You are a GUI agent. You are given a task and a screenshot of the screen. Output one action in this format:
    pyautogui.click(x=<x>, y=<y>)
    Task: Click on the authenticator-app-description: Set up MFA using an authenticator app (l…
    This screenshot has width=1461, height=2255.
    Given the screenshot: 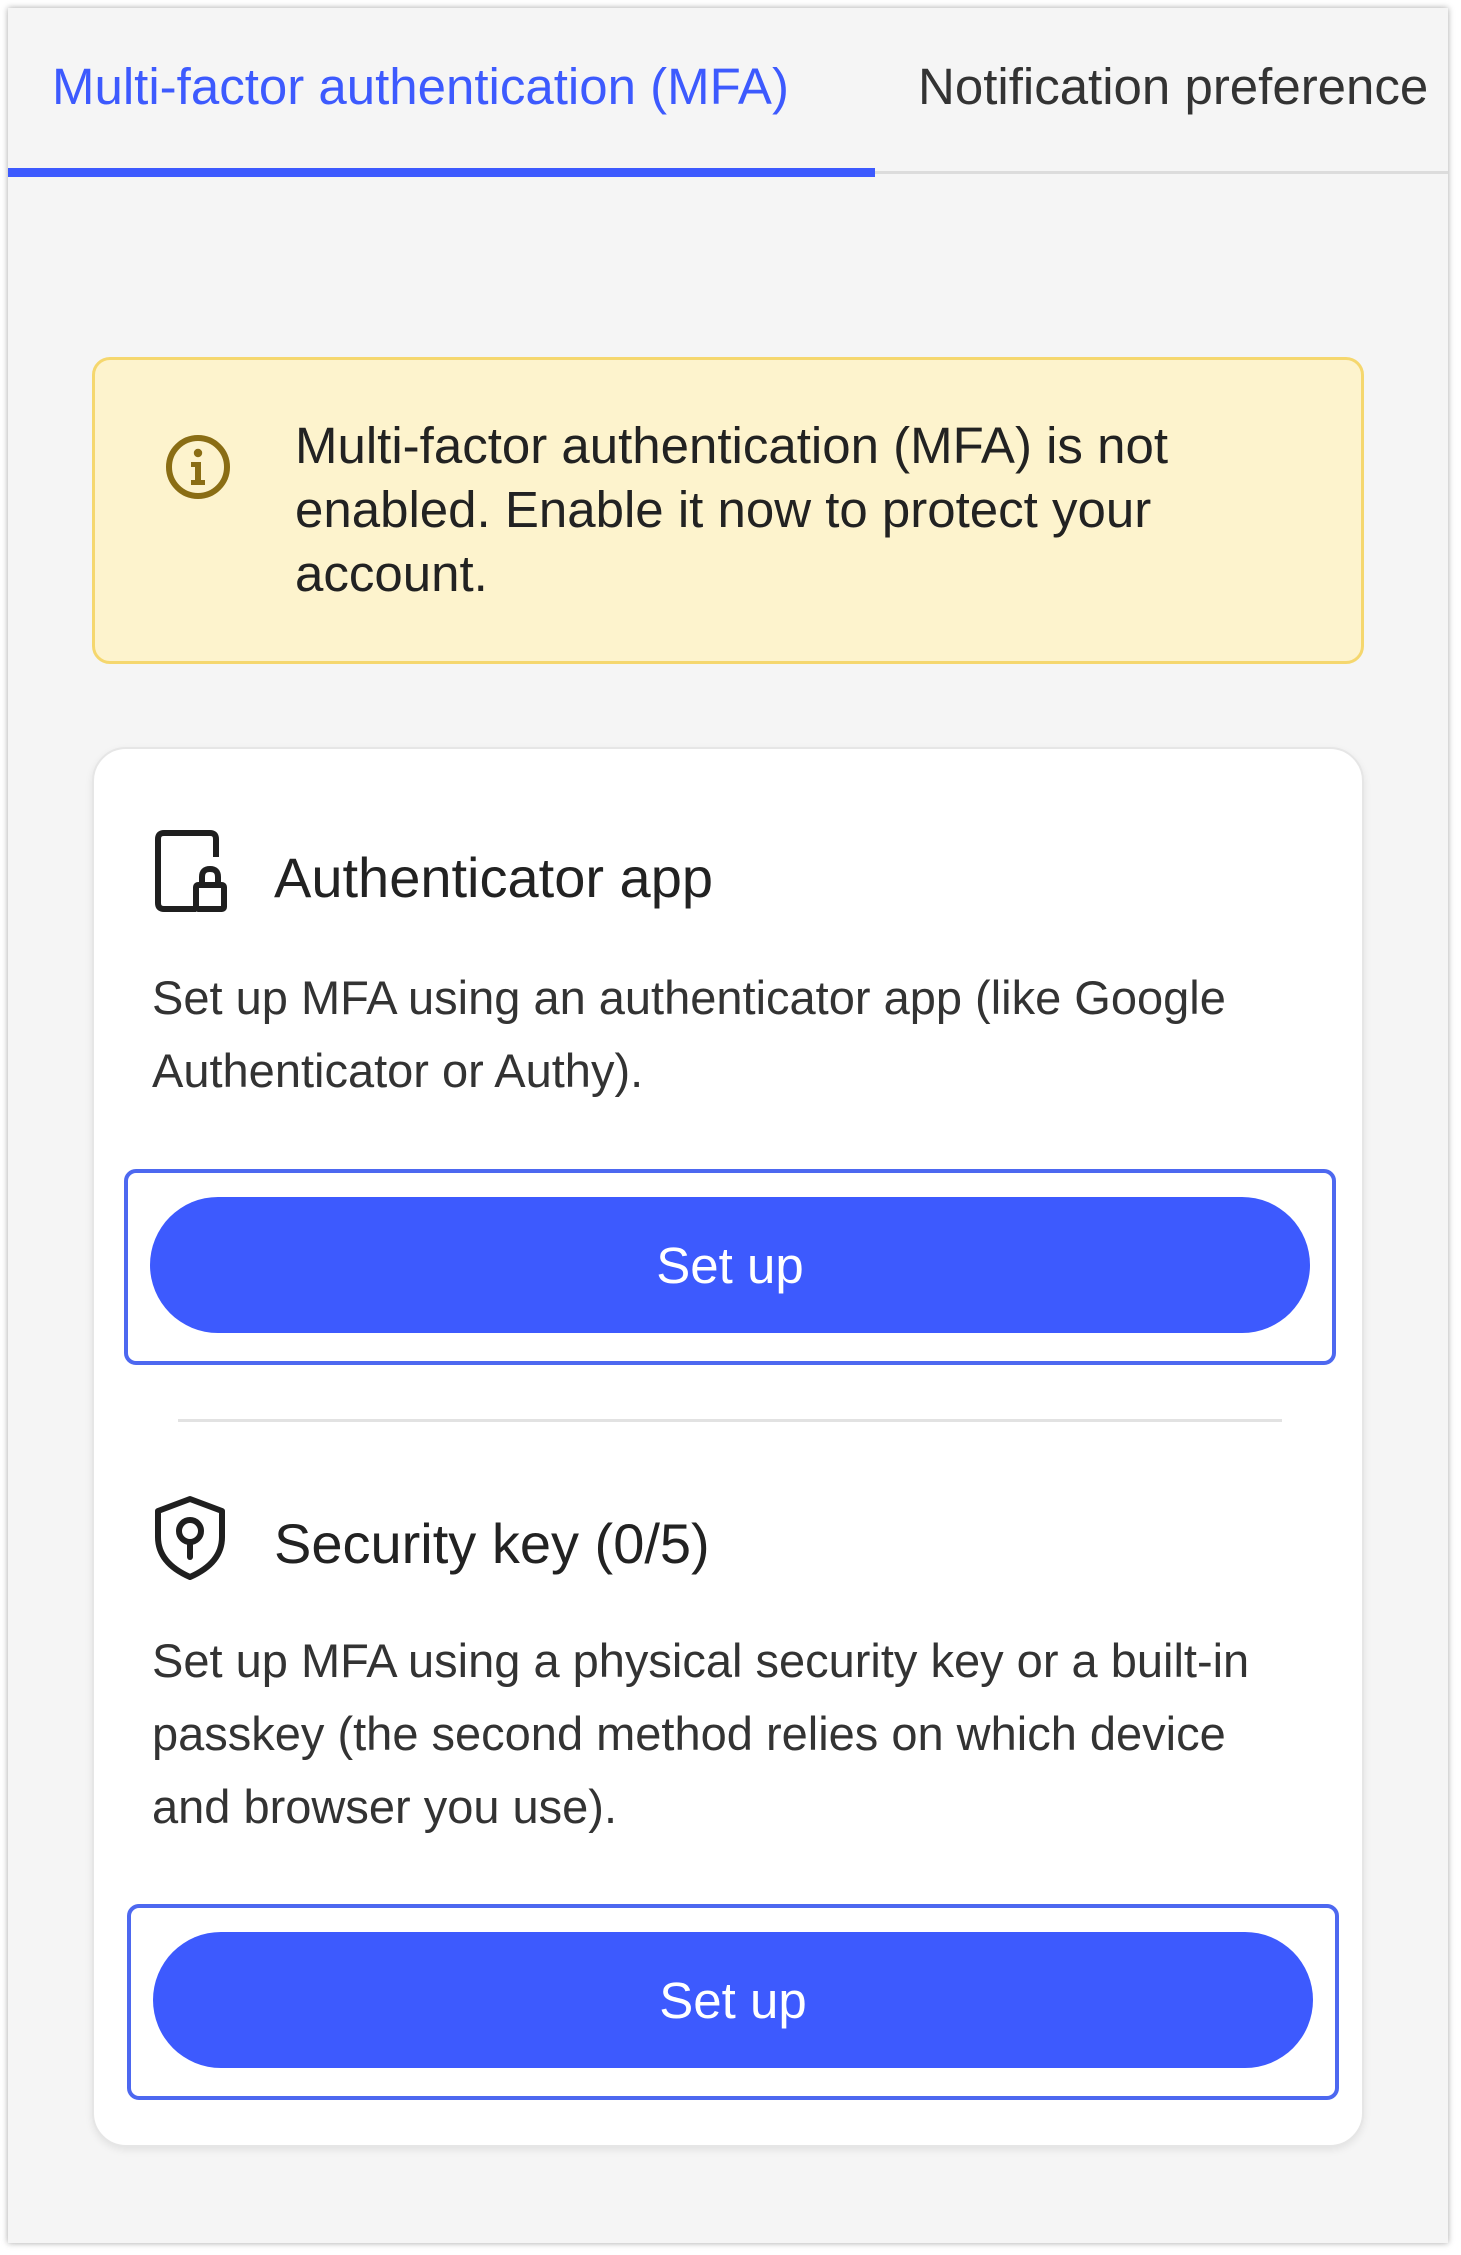 What is the action you would take?
    pyautogui.click(x=689, y=1034)
    